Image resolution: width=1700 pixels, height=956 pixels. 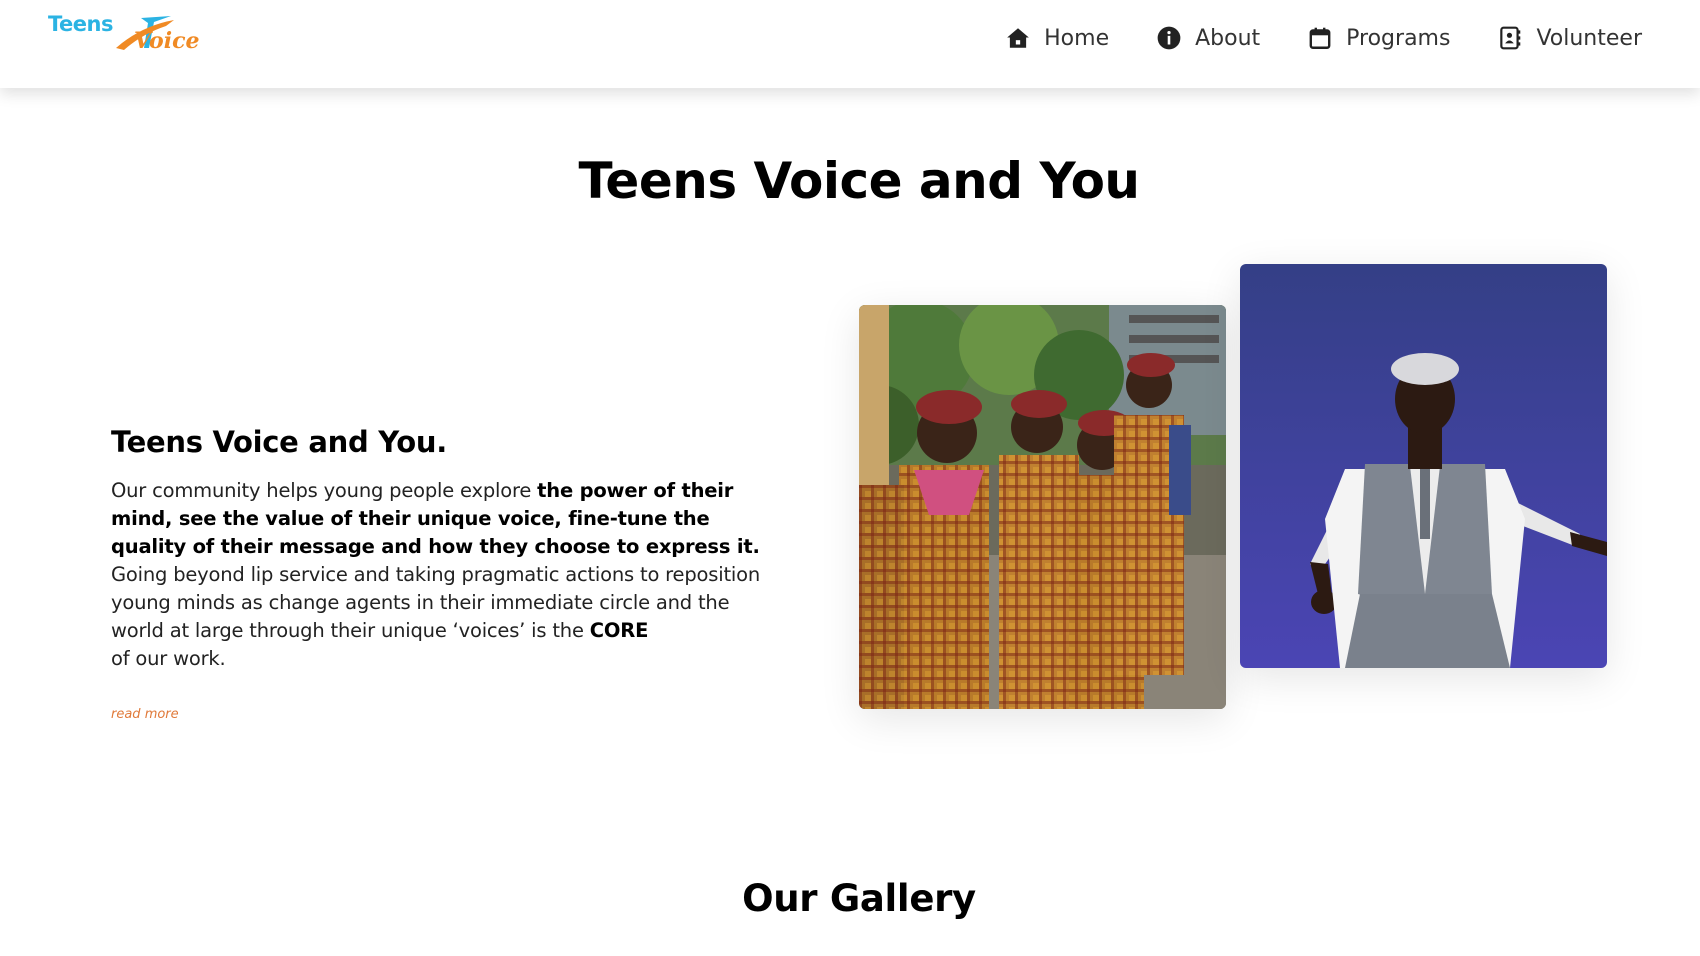 What do you see at coordinates (1423, 466) in the screenshot?
I see `speaker-photo` at bounding box center [1423, 466].